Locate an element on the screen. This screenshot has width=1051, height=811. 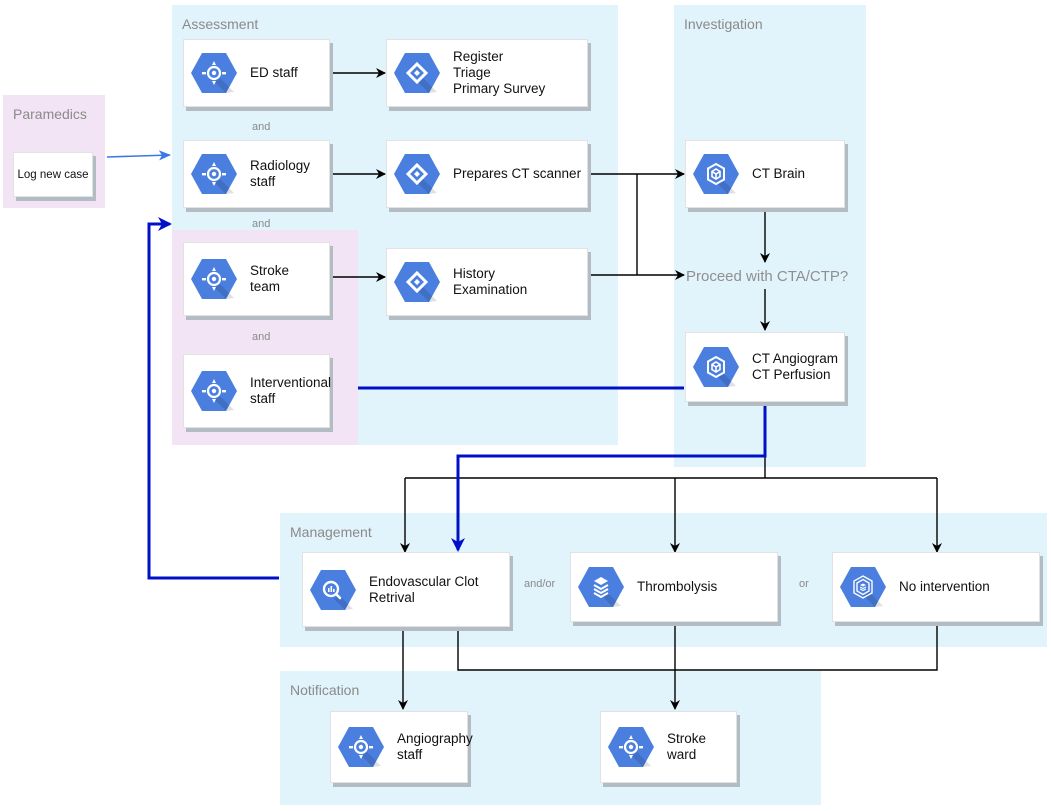
ct-angiogram-node: CT Angiogram CT Perfusion is located at coordinates (765, 367).